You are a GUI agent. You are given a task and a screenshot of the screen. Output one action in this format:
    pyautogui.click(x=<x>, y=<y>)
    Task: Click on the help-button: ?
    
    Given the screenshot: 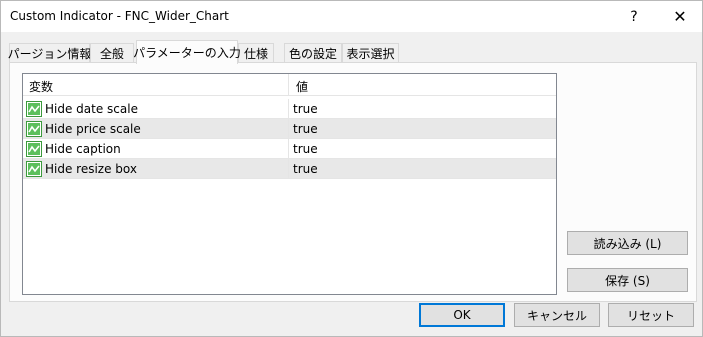 What is the action you would take?
    pyautogui.click(x=634, y=16)
    